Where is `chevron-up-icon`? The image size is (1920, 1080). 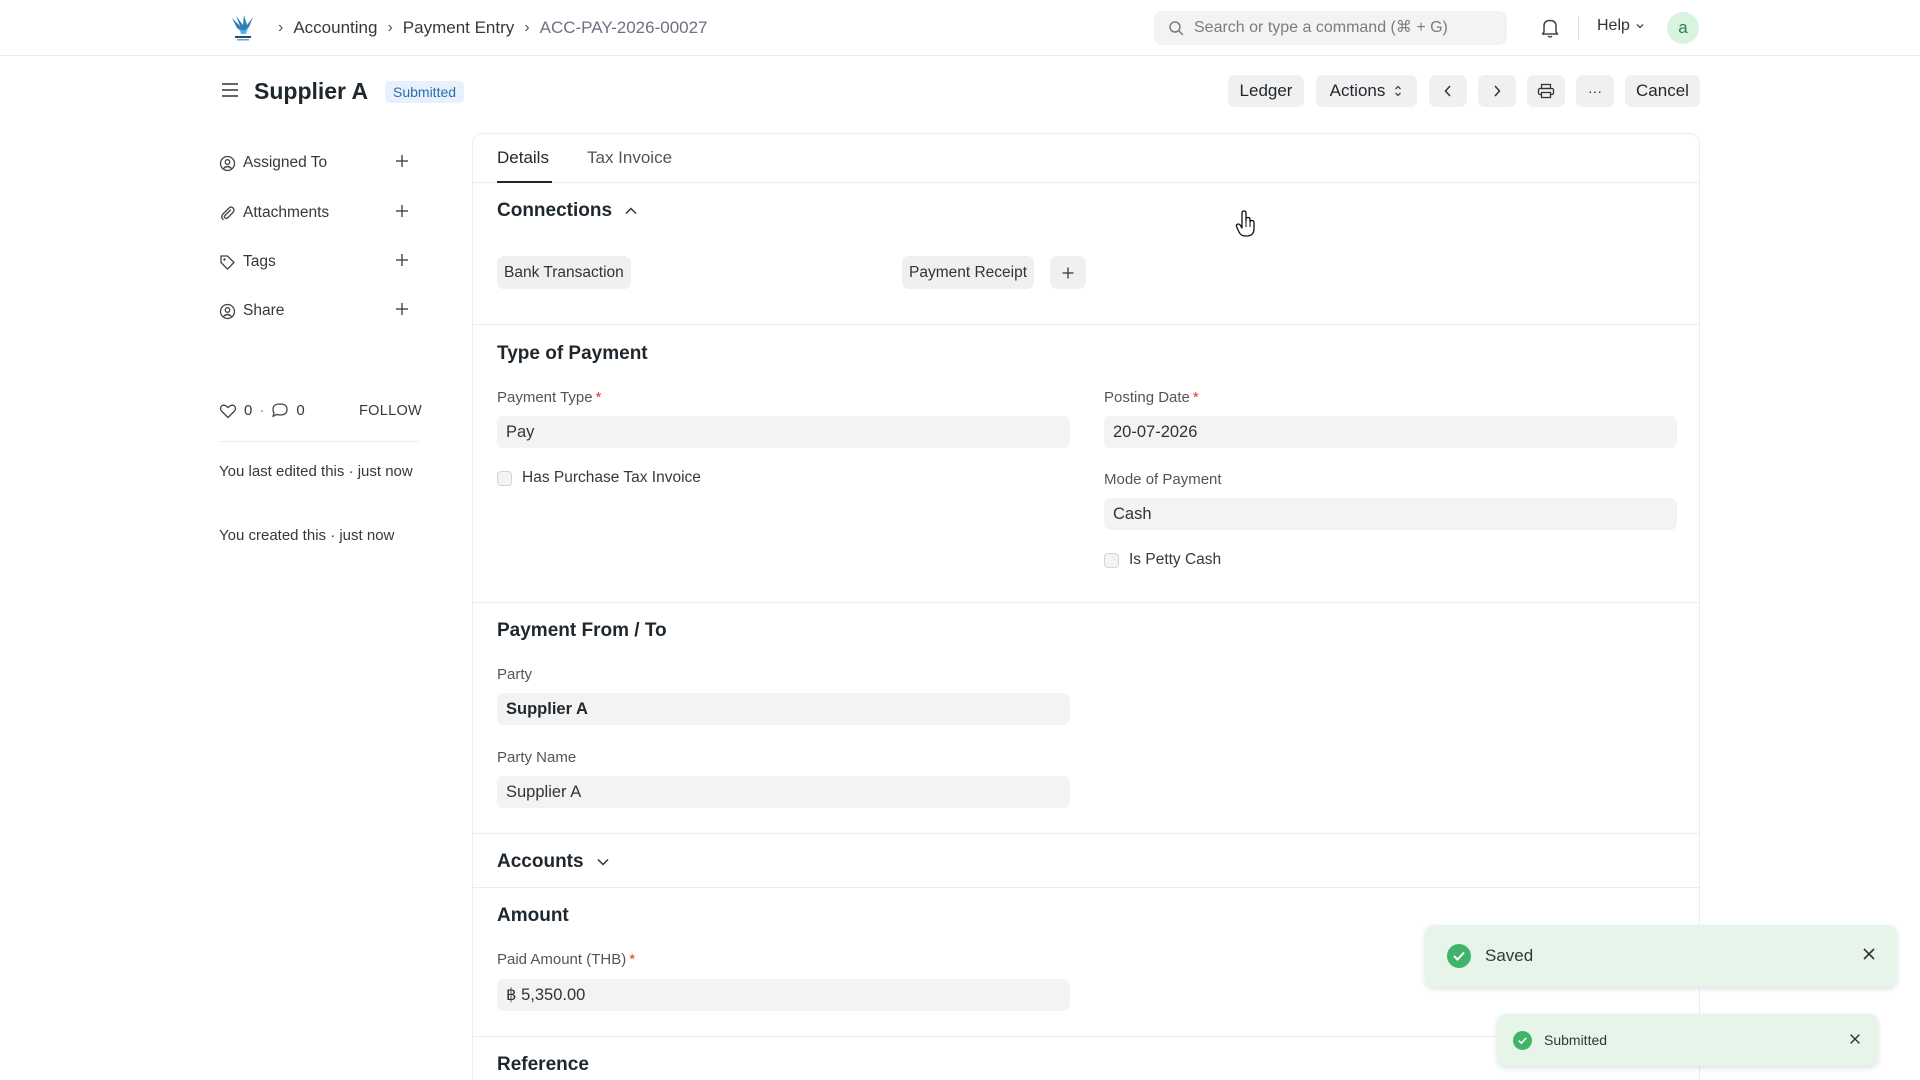 chevron-up-icon is located at coordinates (631, 211).